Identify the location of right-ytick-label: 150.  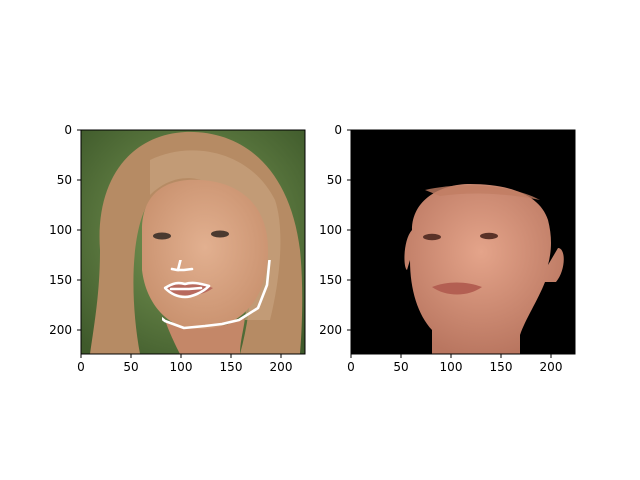
(330, 280).